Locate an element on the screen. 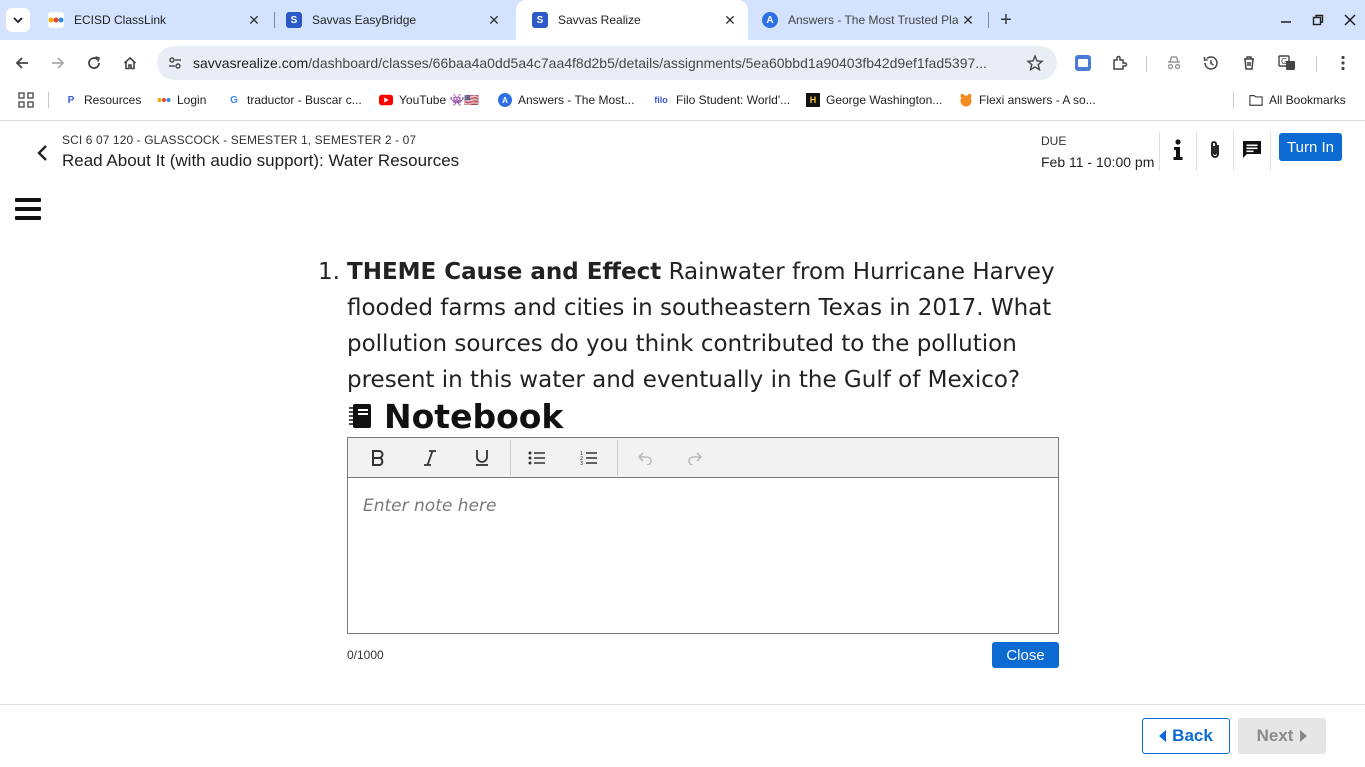 This screenshot has width=1365, height=767. reload-icon is located at coordinates (94, 63).